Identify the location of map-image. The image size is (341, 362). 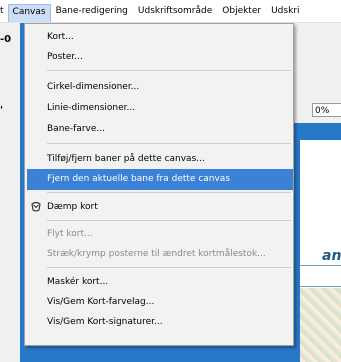
(320, 325).